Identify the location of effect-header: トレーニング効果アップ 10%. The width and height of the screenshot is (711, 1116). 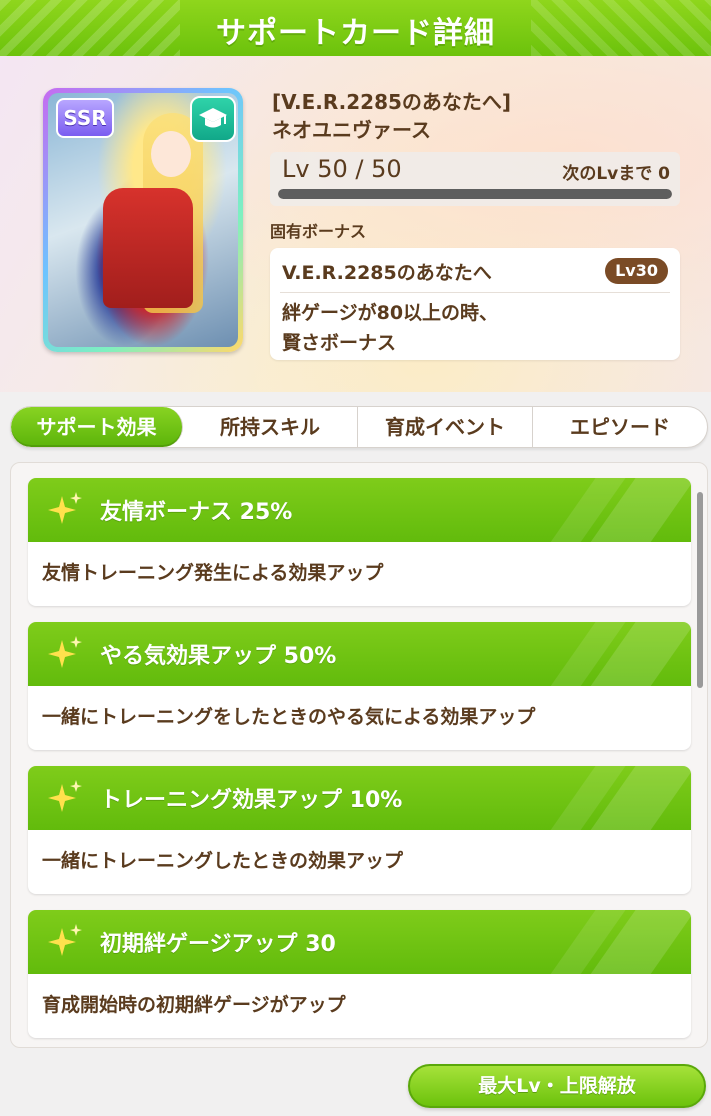
(359, 798).